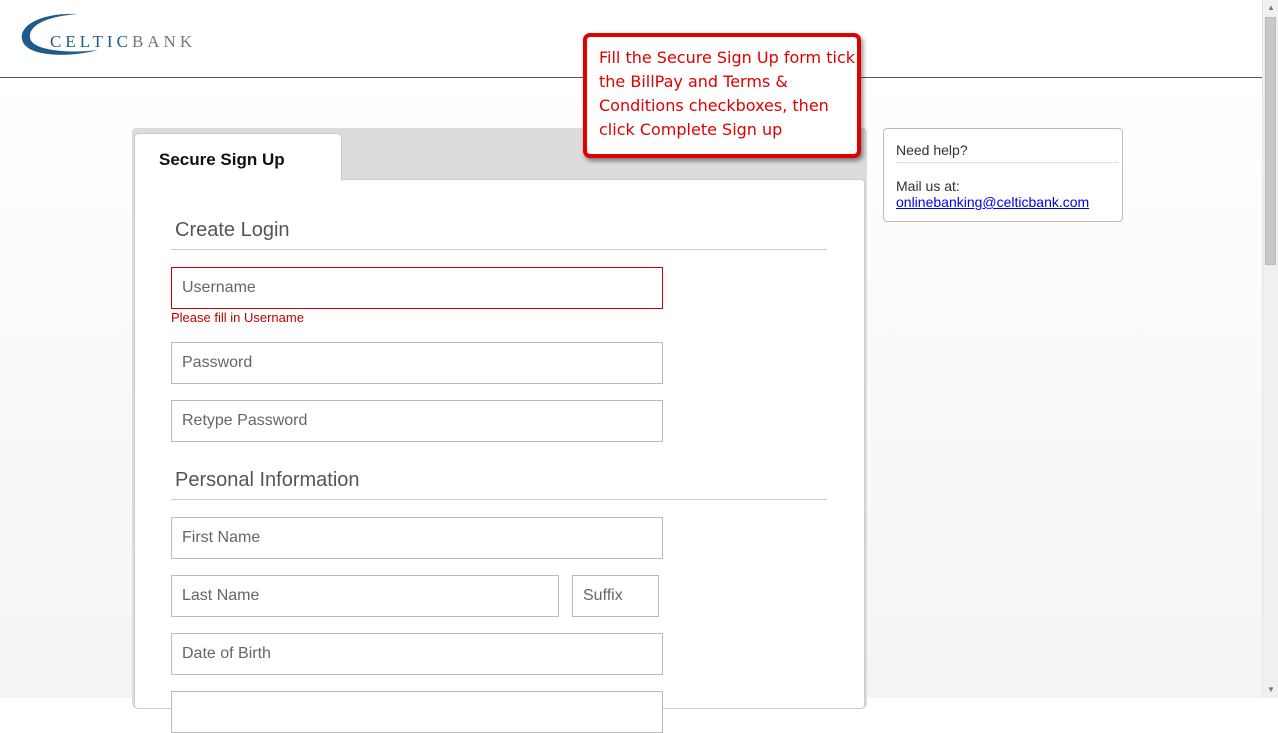 The width and height of the screenshot is (1278, 733). I want to click on help-mail-label: Mail us at:, so click(928, 186).